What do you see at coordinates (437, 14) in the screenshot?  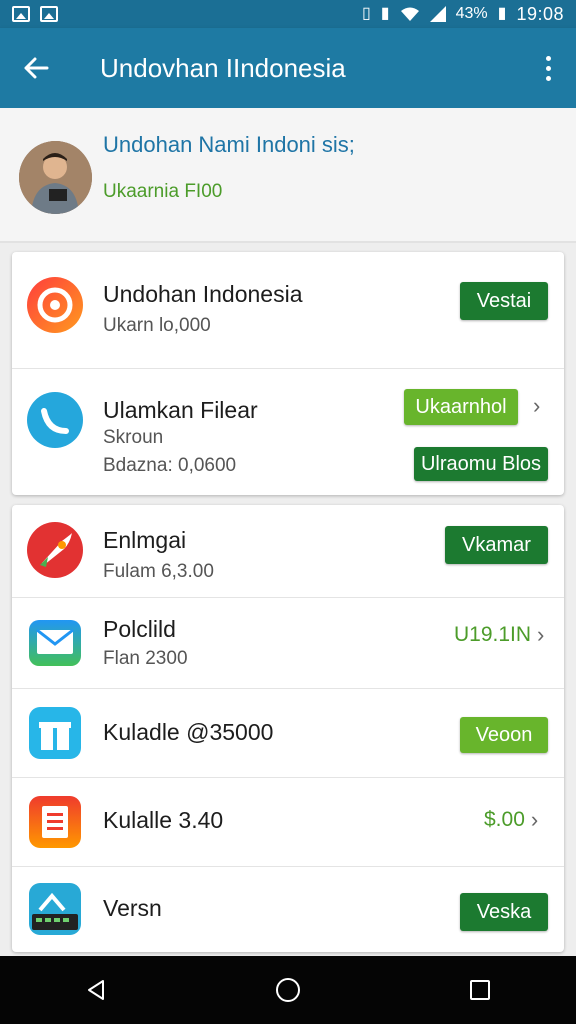 I see `signal-icon` at bounding box center [437, 14].